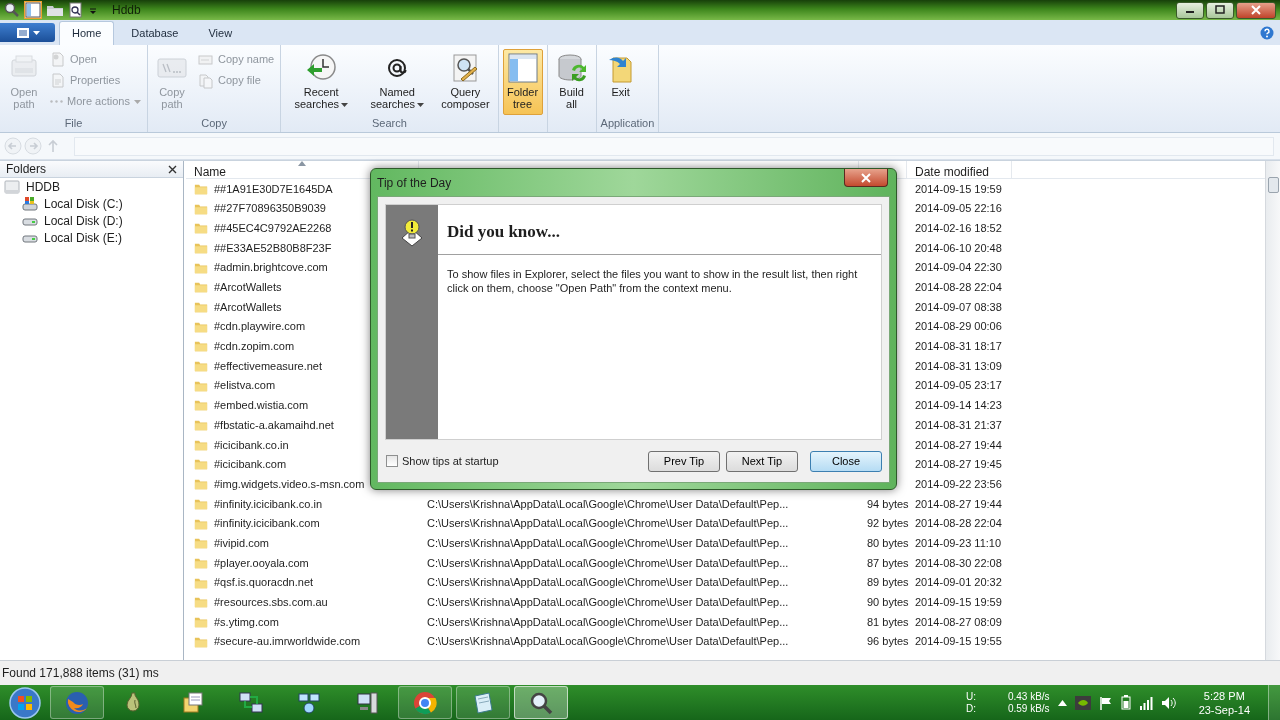  Describe the element at coordinates (1125, 702) in the screenshot. I see `battery-icon` at that location.